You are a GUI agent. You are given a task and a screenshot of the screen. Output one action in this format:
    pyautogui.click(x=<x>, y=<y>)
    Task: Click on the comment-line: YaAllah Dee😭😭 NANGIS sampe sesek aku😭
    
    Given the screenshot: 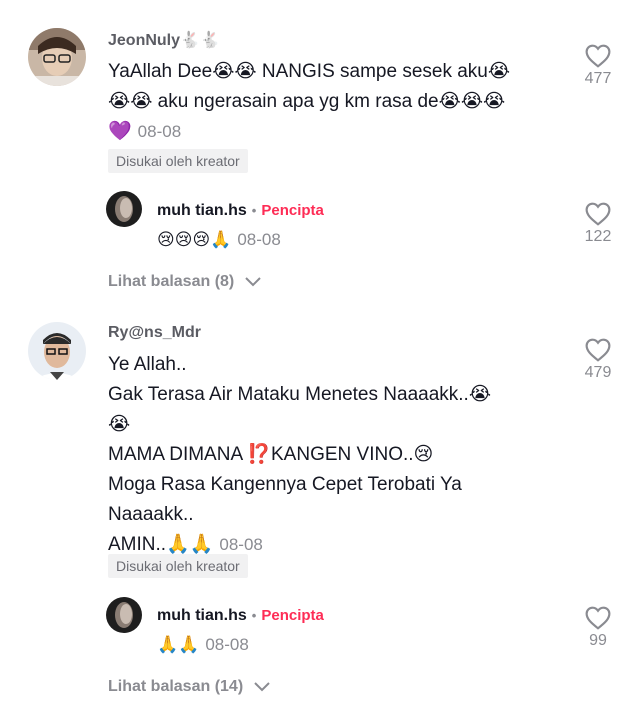 What is the action you would take?
    pyautogui.click(x=309, y=71)
    